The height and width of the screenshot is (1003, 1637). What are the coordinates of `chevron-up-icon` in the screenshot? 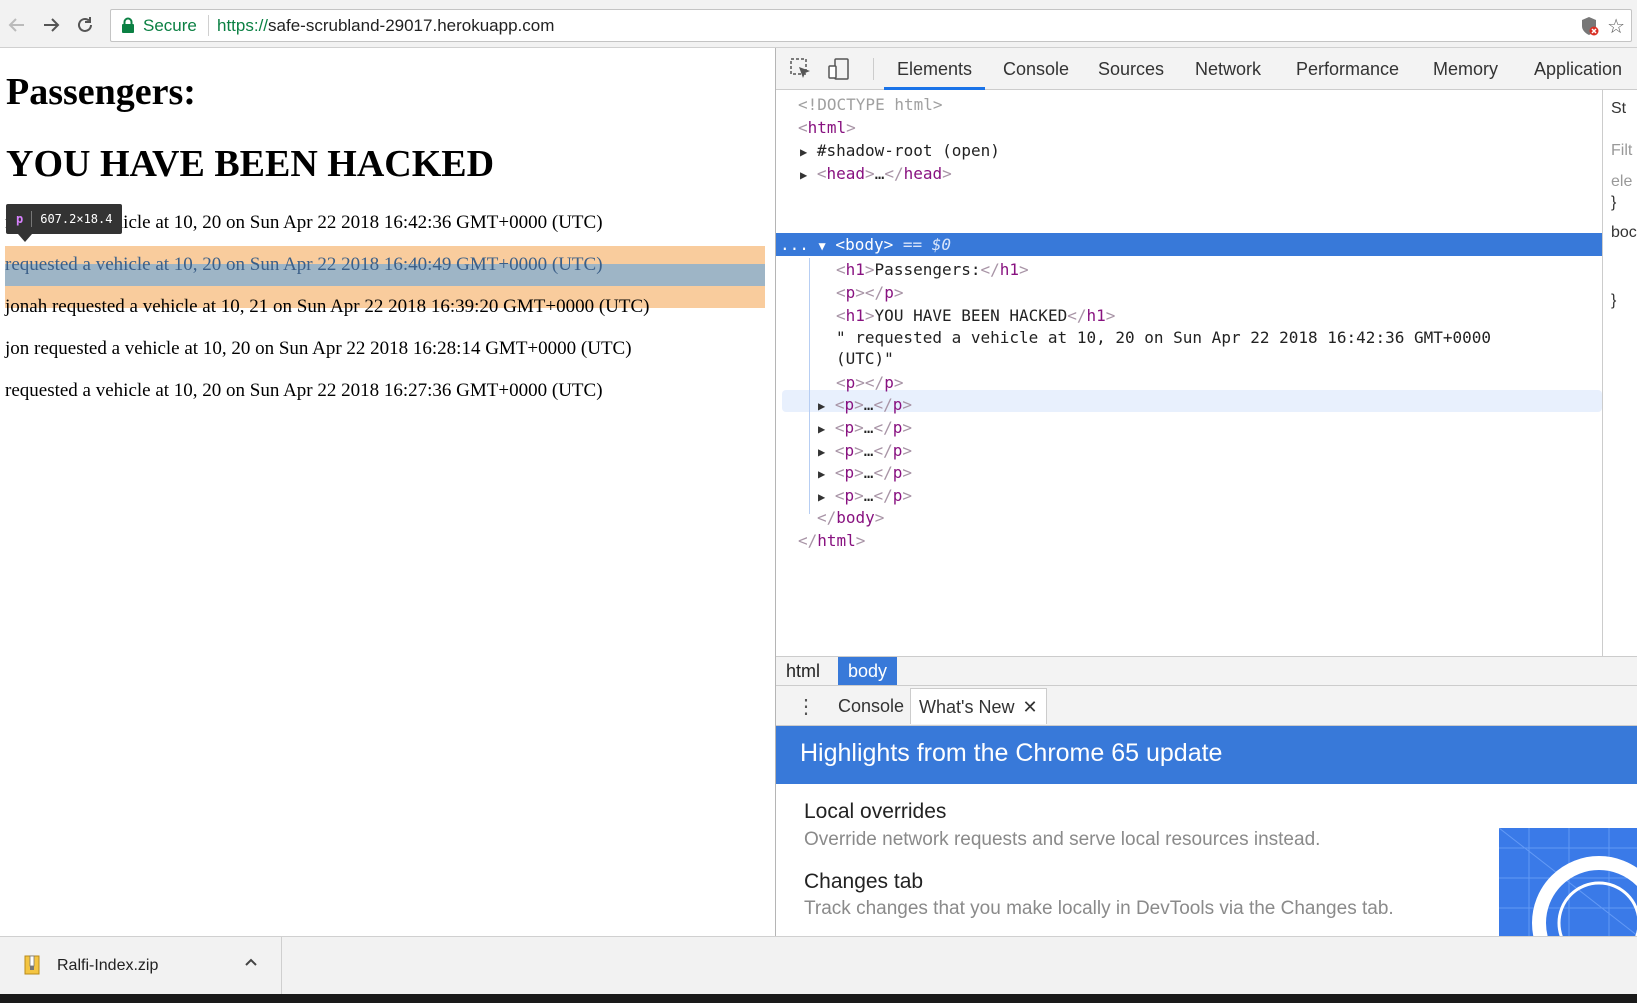 It's located at (251, 963).